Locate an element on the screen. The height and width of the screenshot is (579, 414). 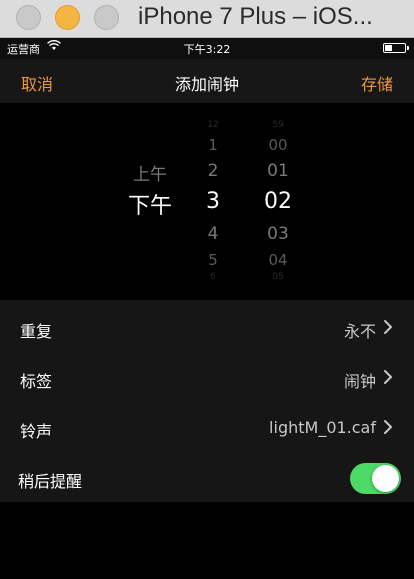
repeat-value: 永不 is located at coordinates (359, 331).